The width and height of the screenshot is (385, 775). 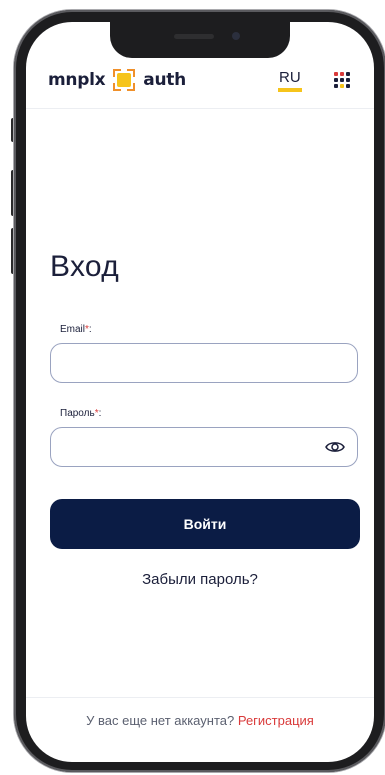 What do you see at coordinates (200, 579) in the screenshot?
I see `forgot-password-link: Забыли пароль?` at bounding box center [200, 579].